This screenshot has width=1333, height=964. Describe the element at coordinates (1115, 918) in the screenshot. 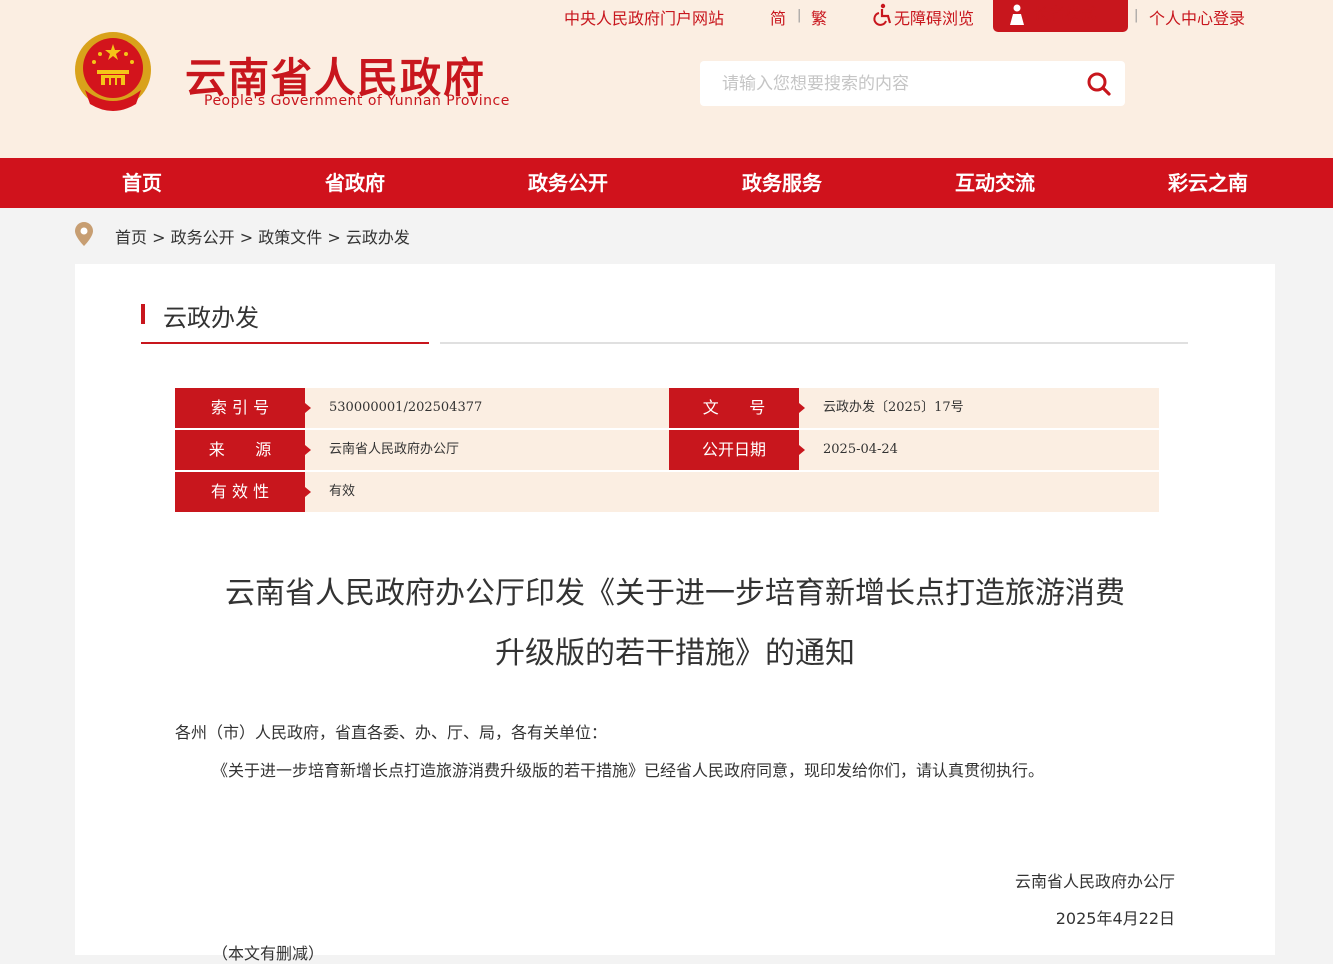

I see `document-sign-date: 2025年4月22日` at that location.